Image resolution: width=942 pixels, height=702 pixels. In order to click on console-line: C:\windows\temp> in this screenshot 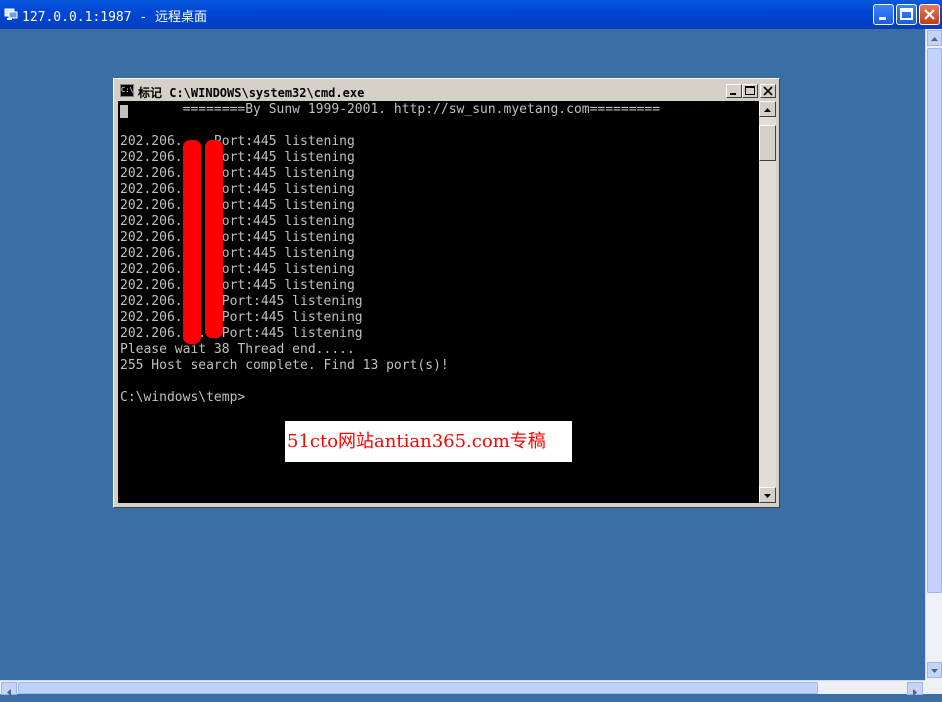, I will do `click(183, 397)`.